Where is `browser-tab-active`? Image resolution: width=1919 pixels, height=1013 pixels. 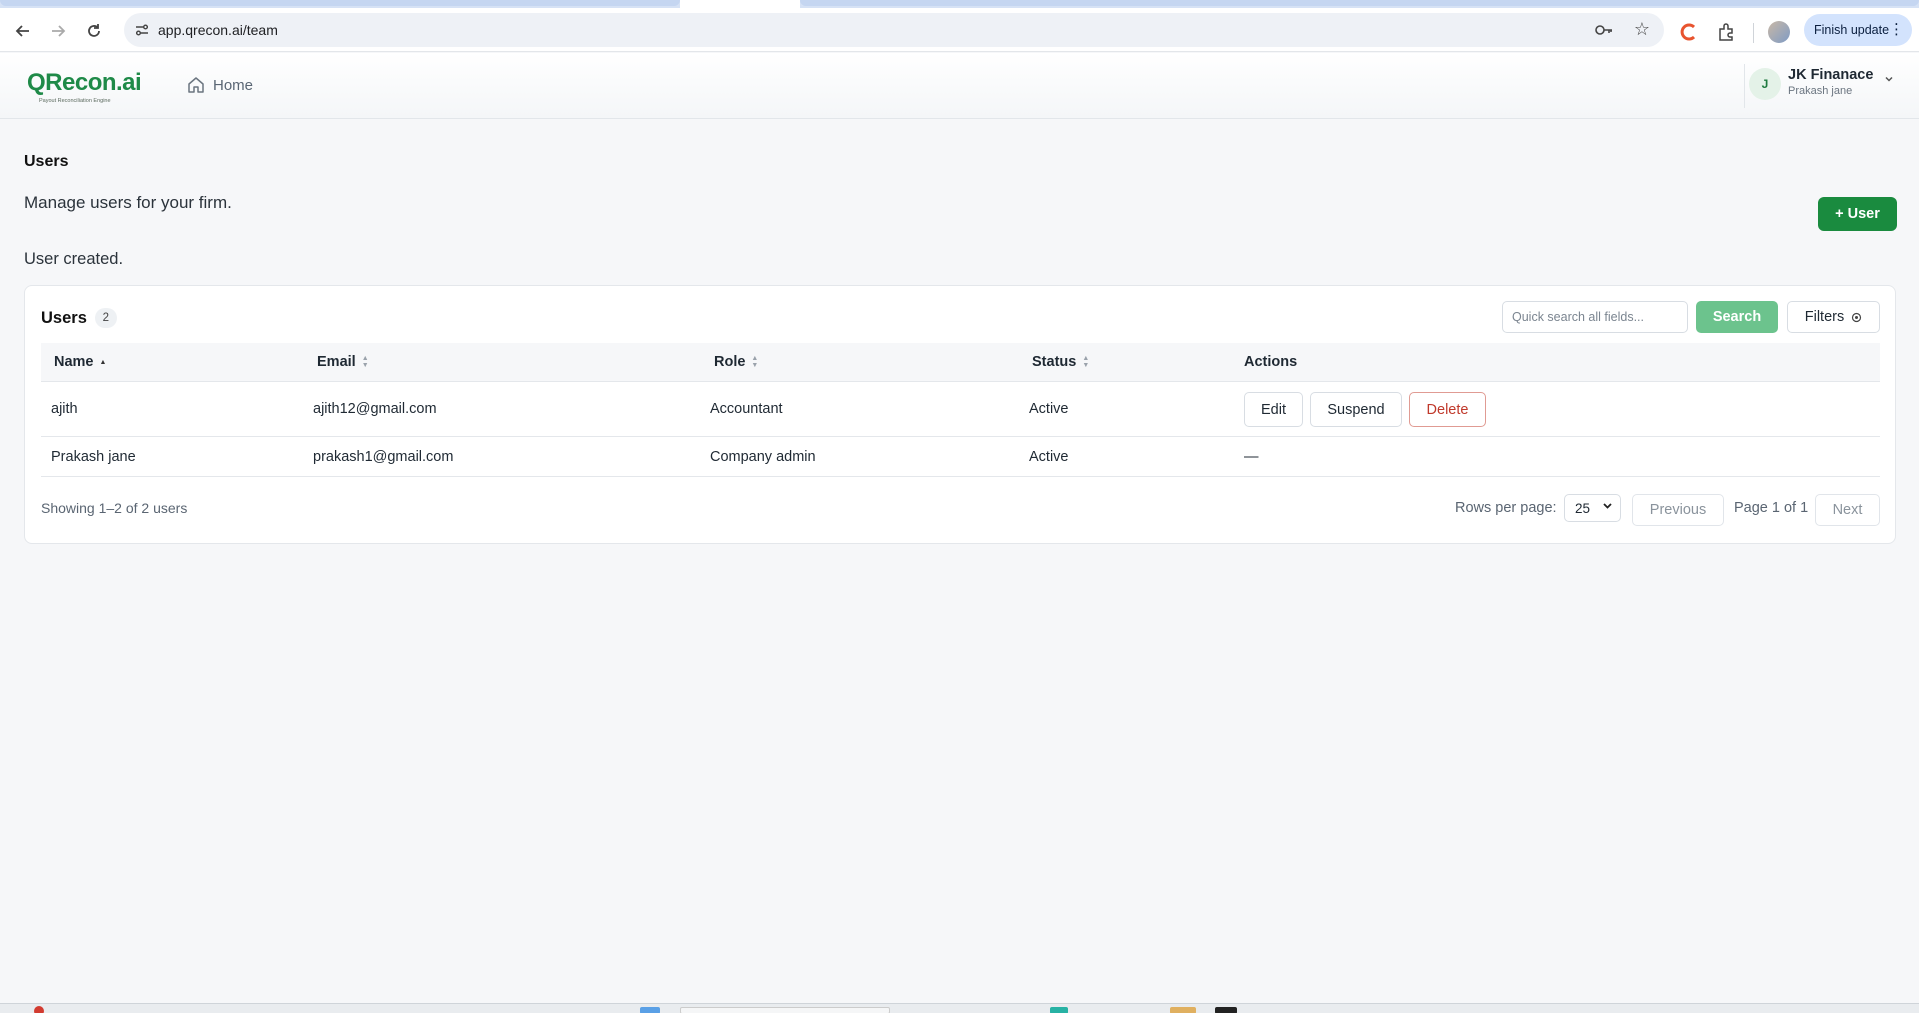
browser-tab-active is located at coordinates (740, 4).